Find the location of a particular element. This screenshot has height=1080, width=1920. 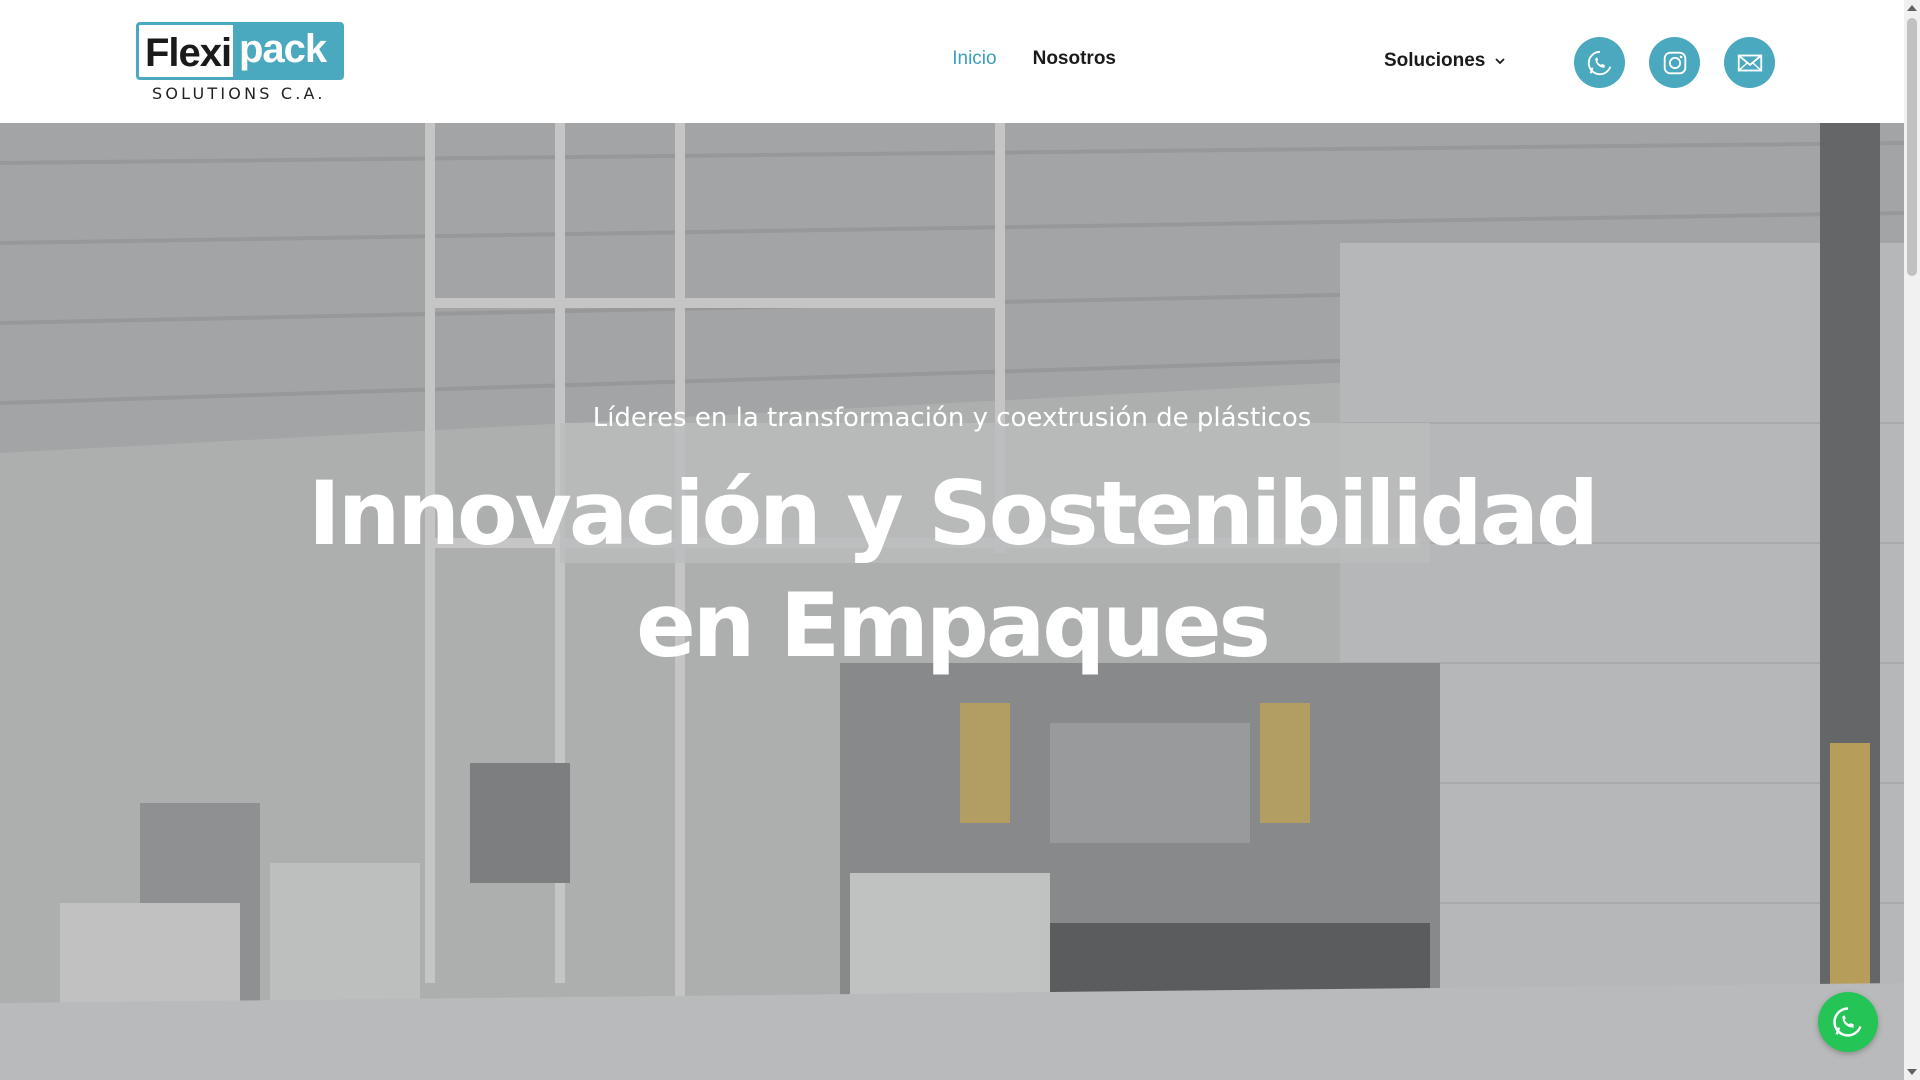

scrollbar-thumb is located at coordinates (1912, 147).